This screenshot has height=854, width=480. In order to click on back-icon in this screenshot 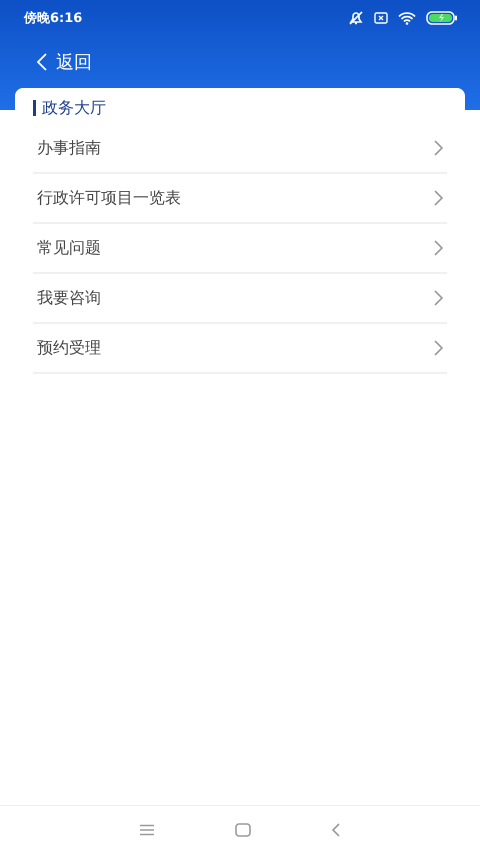, I will do `click(42, 62)`.